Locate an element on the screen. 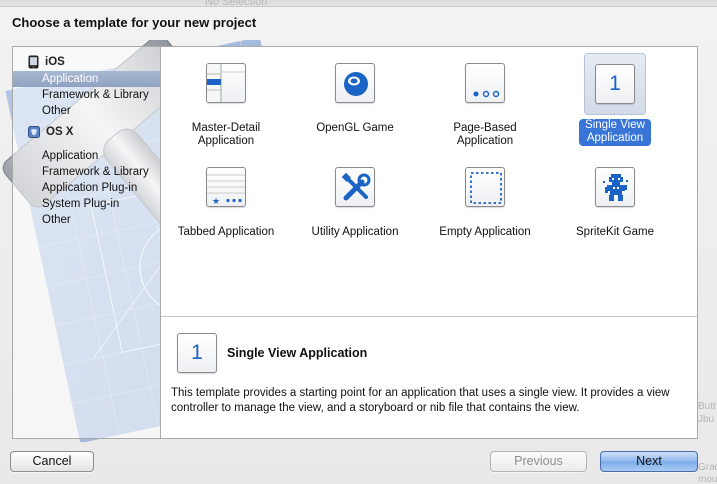  mac-os-x-icon is located at coordinates (34, 131).